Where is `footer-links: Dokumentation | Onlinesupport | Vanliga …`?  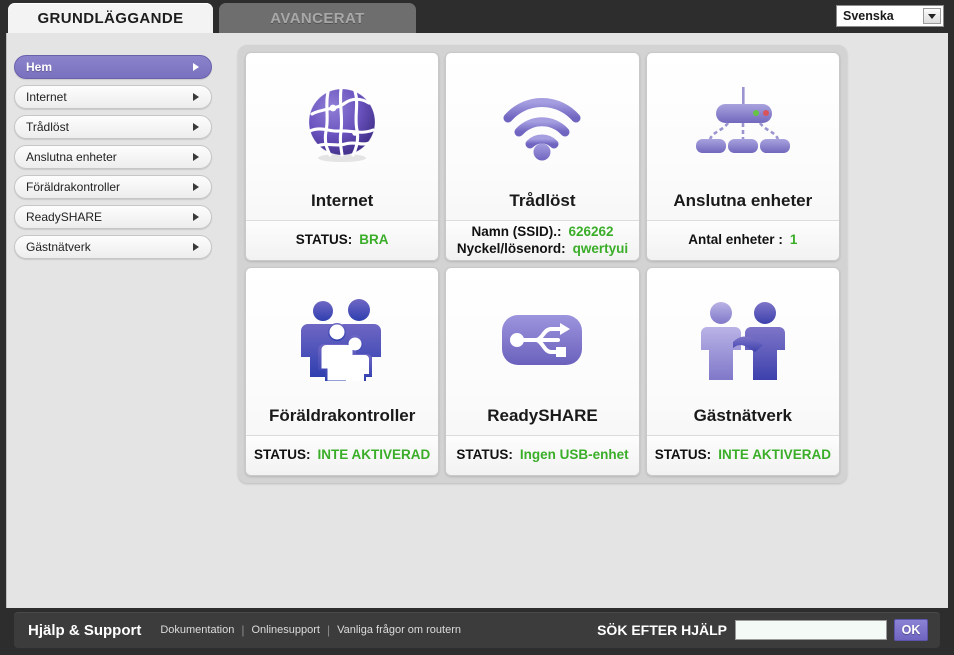
footer-links: Dokumentation | Onlinesupport | Vanliga … is located at coordinates (310, 630).